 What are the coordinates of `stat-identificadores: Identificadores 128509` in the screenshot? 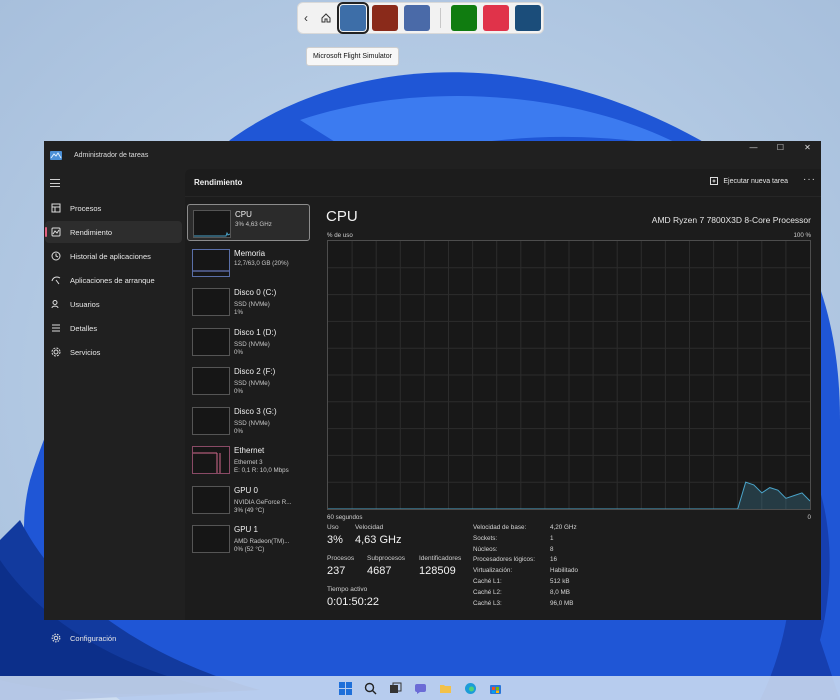 It's located at (440, 566).